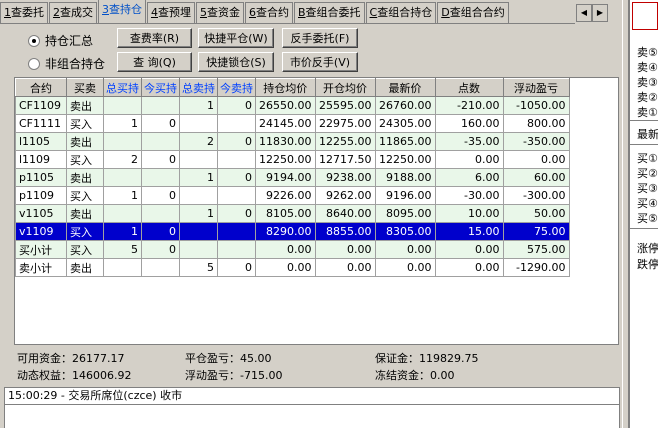  I want to click on reverse-order-button: 反手委托(F), so click(320, 38).